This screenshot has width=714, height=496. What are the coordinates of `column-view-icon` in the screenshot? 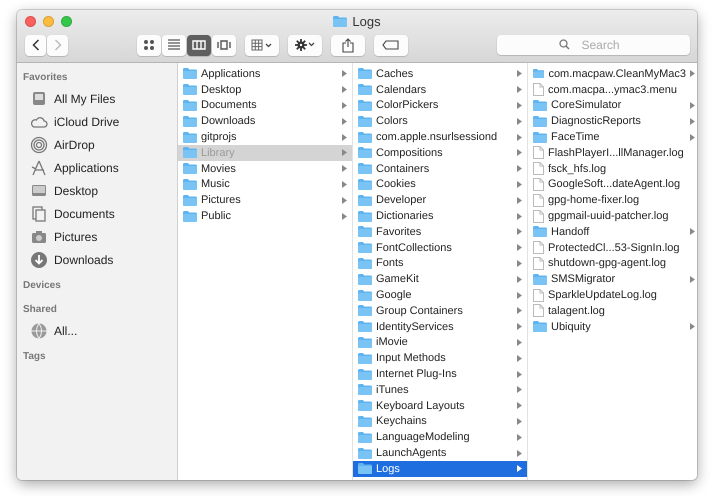 It's located at (199, 45).